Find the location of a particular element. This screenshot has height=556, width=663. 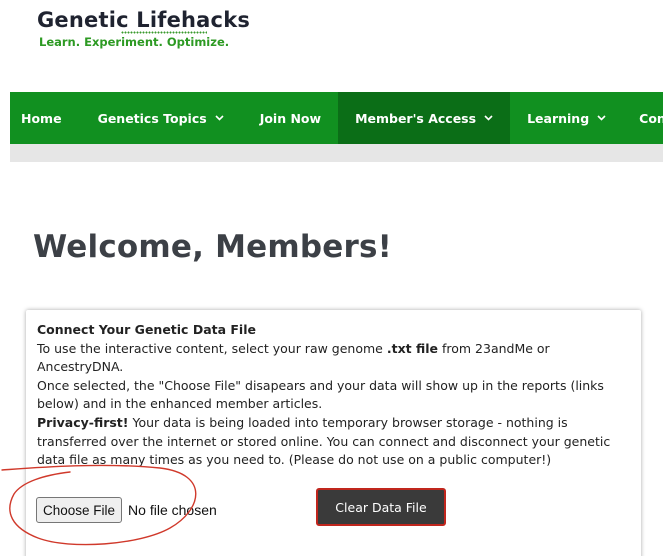

card-title: Connect Your Genetic Data File is located at coordinates (146, 329).